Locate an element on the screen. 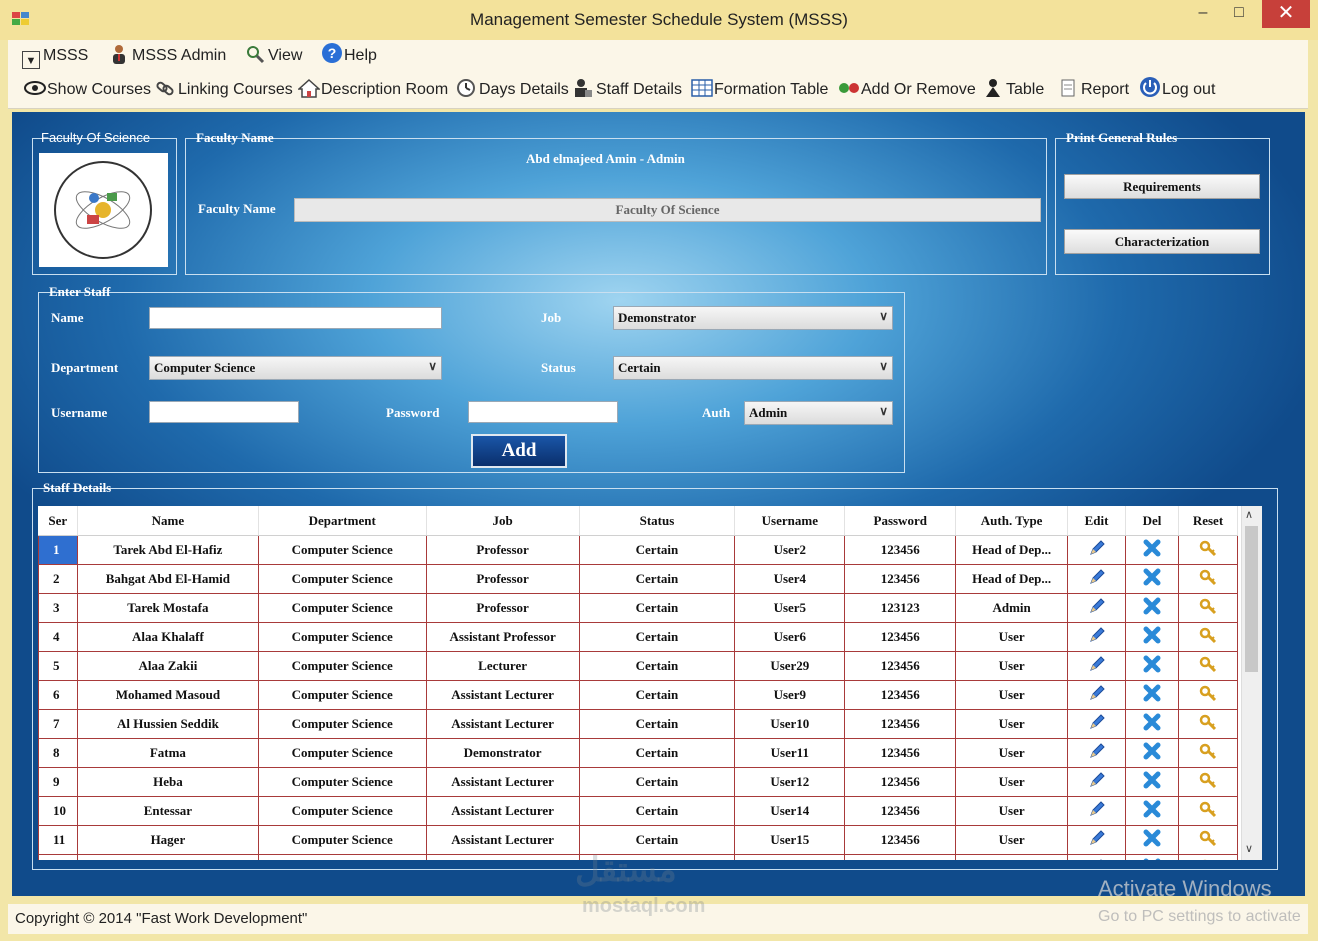 The height and width of the screenshot is (941, 1318). status-select: Certain ∨ is located at coordinates (753, 368).